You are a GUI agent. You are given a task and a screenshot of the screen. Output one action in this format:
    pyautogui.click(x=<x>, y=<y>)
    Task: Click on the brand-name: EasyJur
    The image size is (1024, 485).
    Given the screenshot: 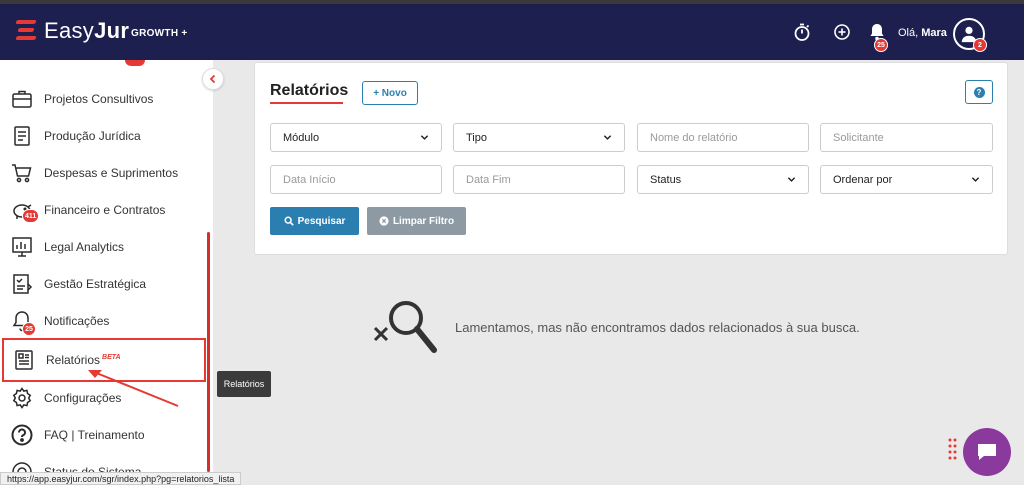 What is the action you would take?
    pyautogui.click(x=87, y=30)
    